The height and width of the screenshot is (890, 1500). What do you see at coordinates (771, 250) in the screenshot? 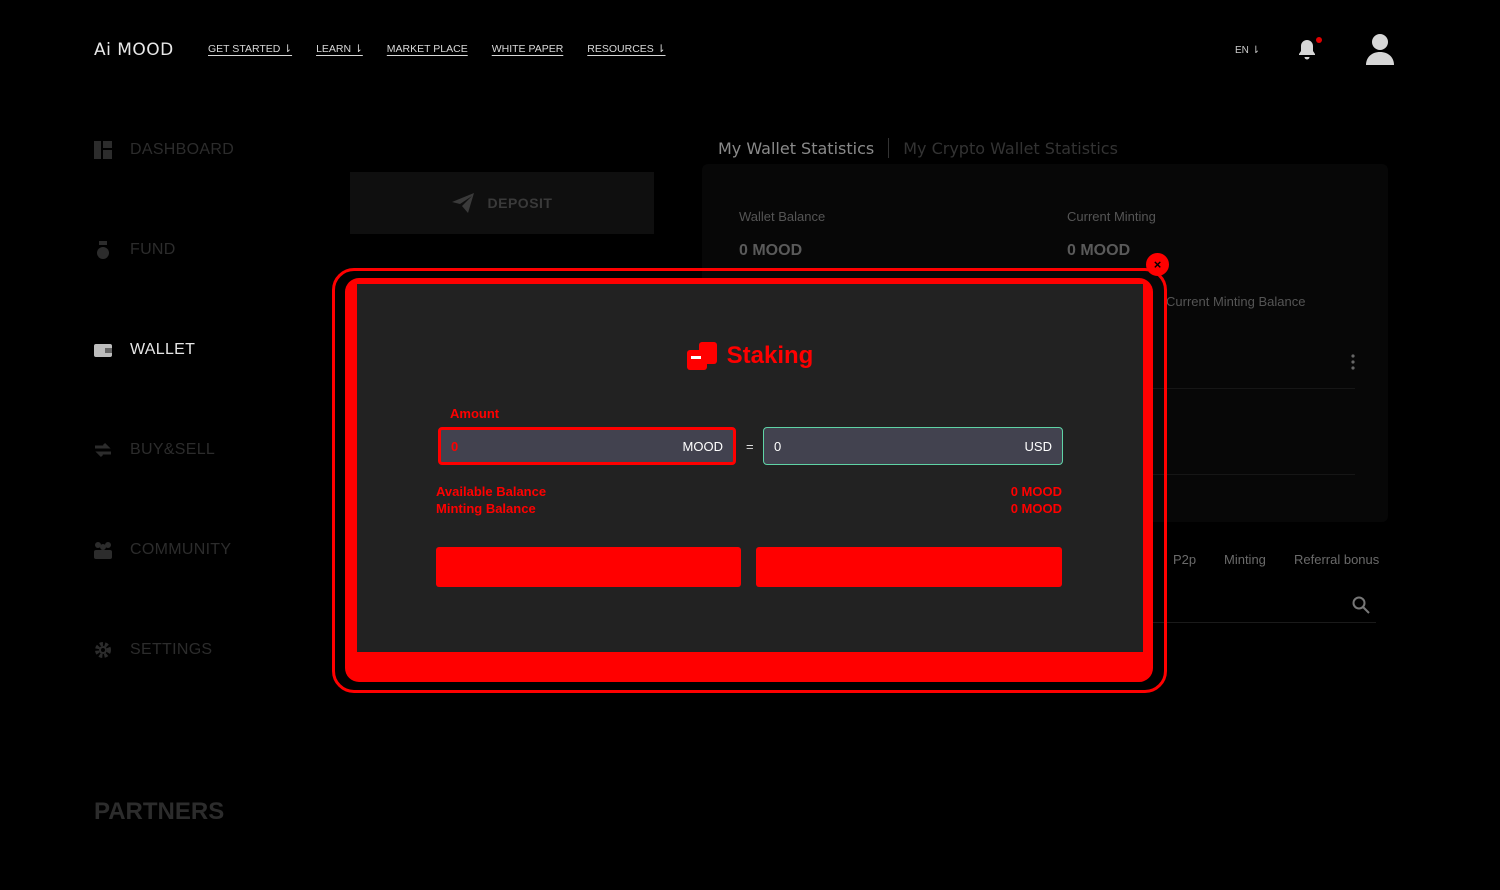
I see `wallet-balance-value: 0 MOOD` at bounding box center [771, 250].